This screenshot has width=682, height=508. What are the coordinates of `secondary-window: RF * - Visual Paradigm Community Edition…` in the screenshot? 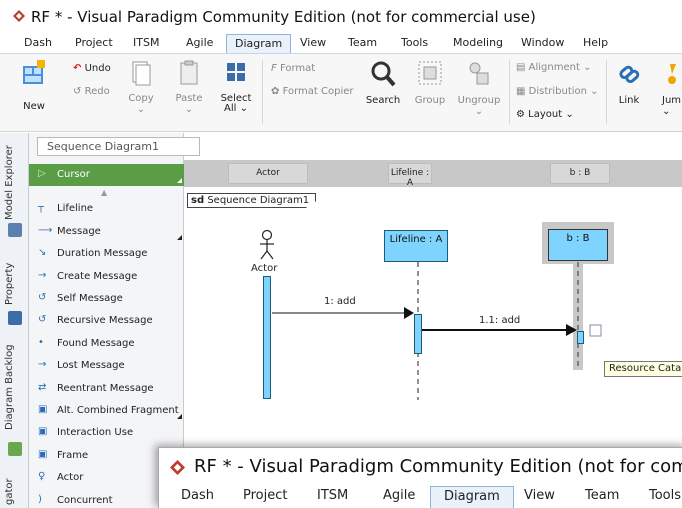 It's located at (420, 477).